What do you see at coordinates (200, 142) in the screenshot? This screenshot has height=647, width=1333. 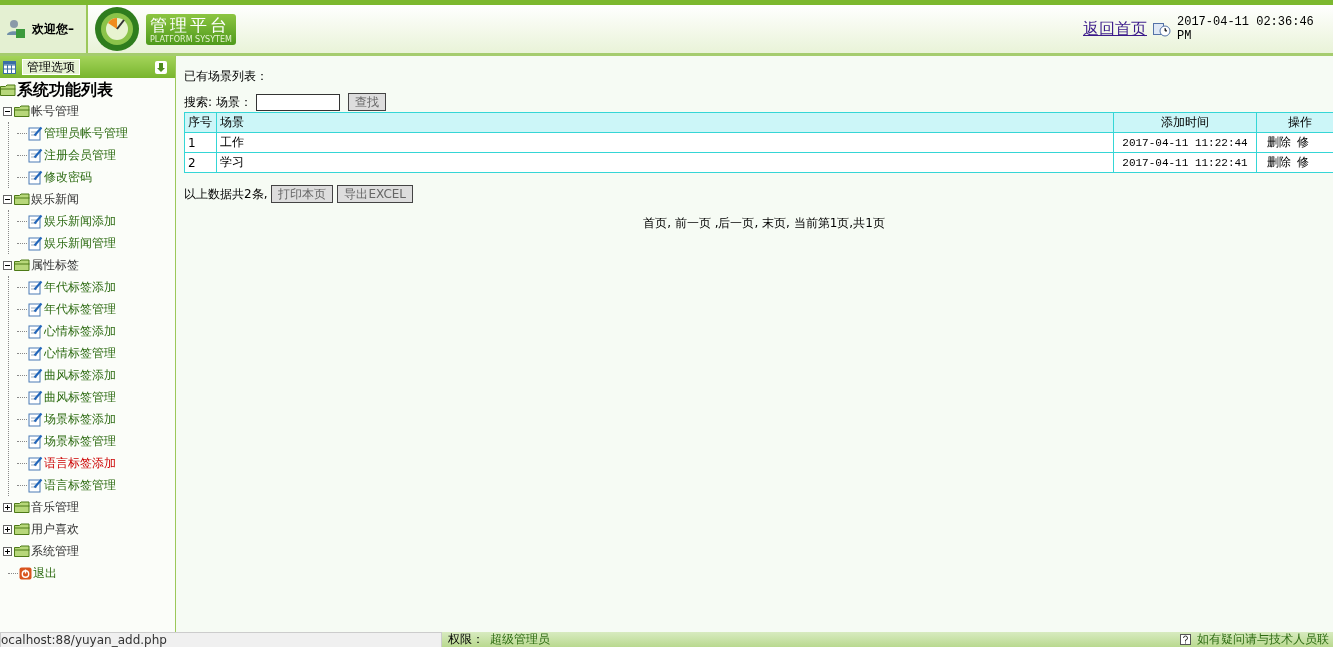 I see `table-cell: 1` at bounding box center [200, 142].